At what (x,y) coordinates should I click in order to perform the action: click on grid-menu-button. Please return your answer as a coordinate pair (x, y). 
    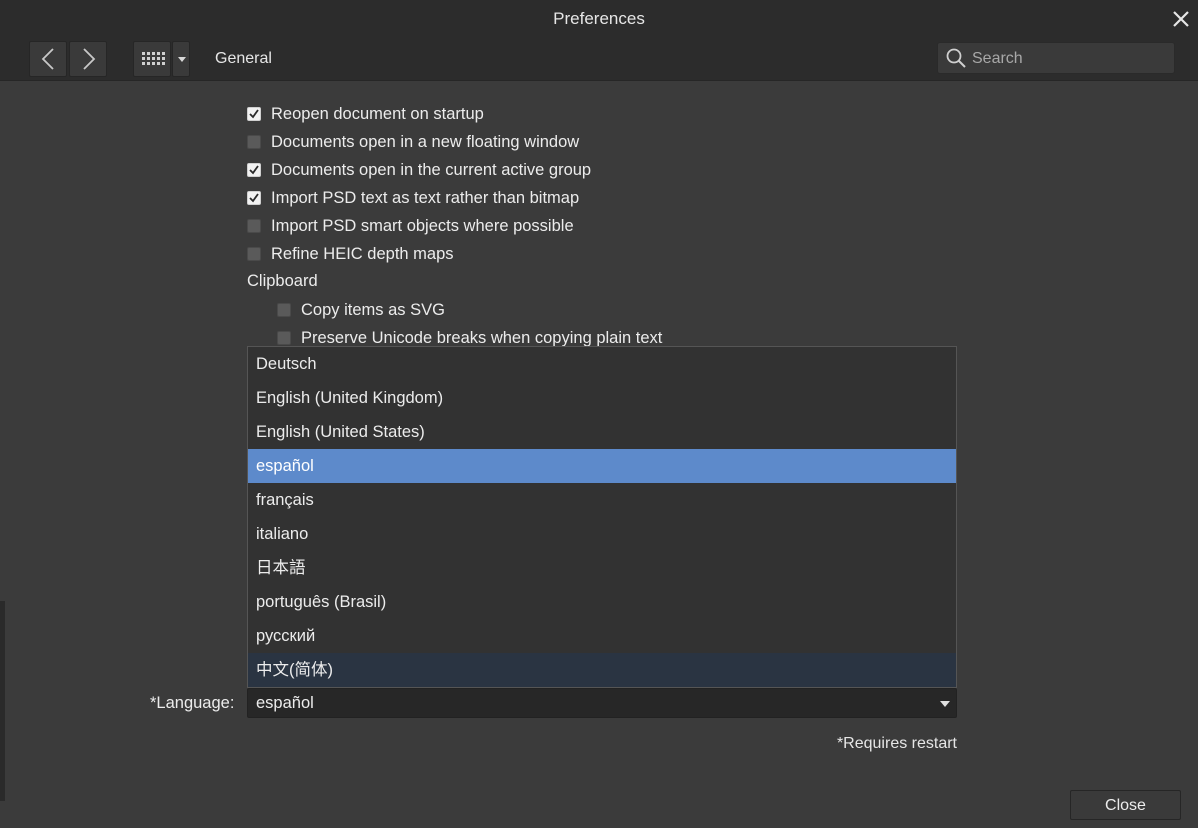
    Looking at the image, I should click on (181, 59).